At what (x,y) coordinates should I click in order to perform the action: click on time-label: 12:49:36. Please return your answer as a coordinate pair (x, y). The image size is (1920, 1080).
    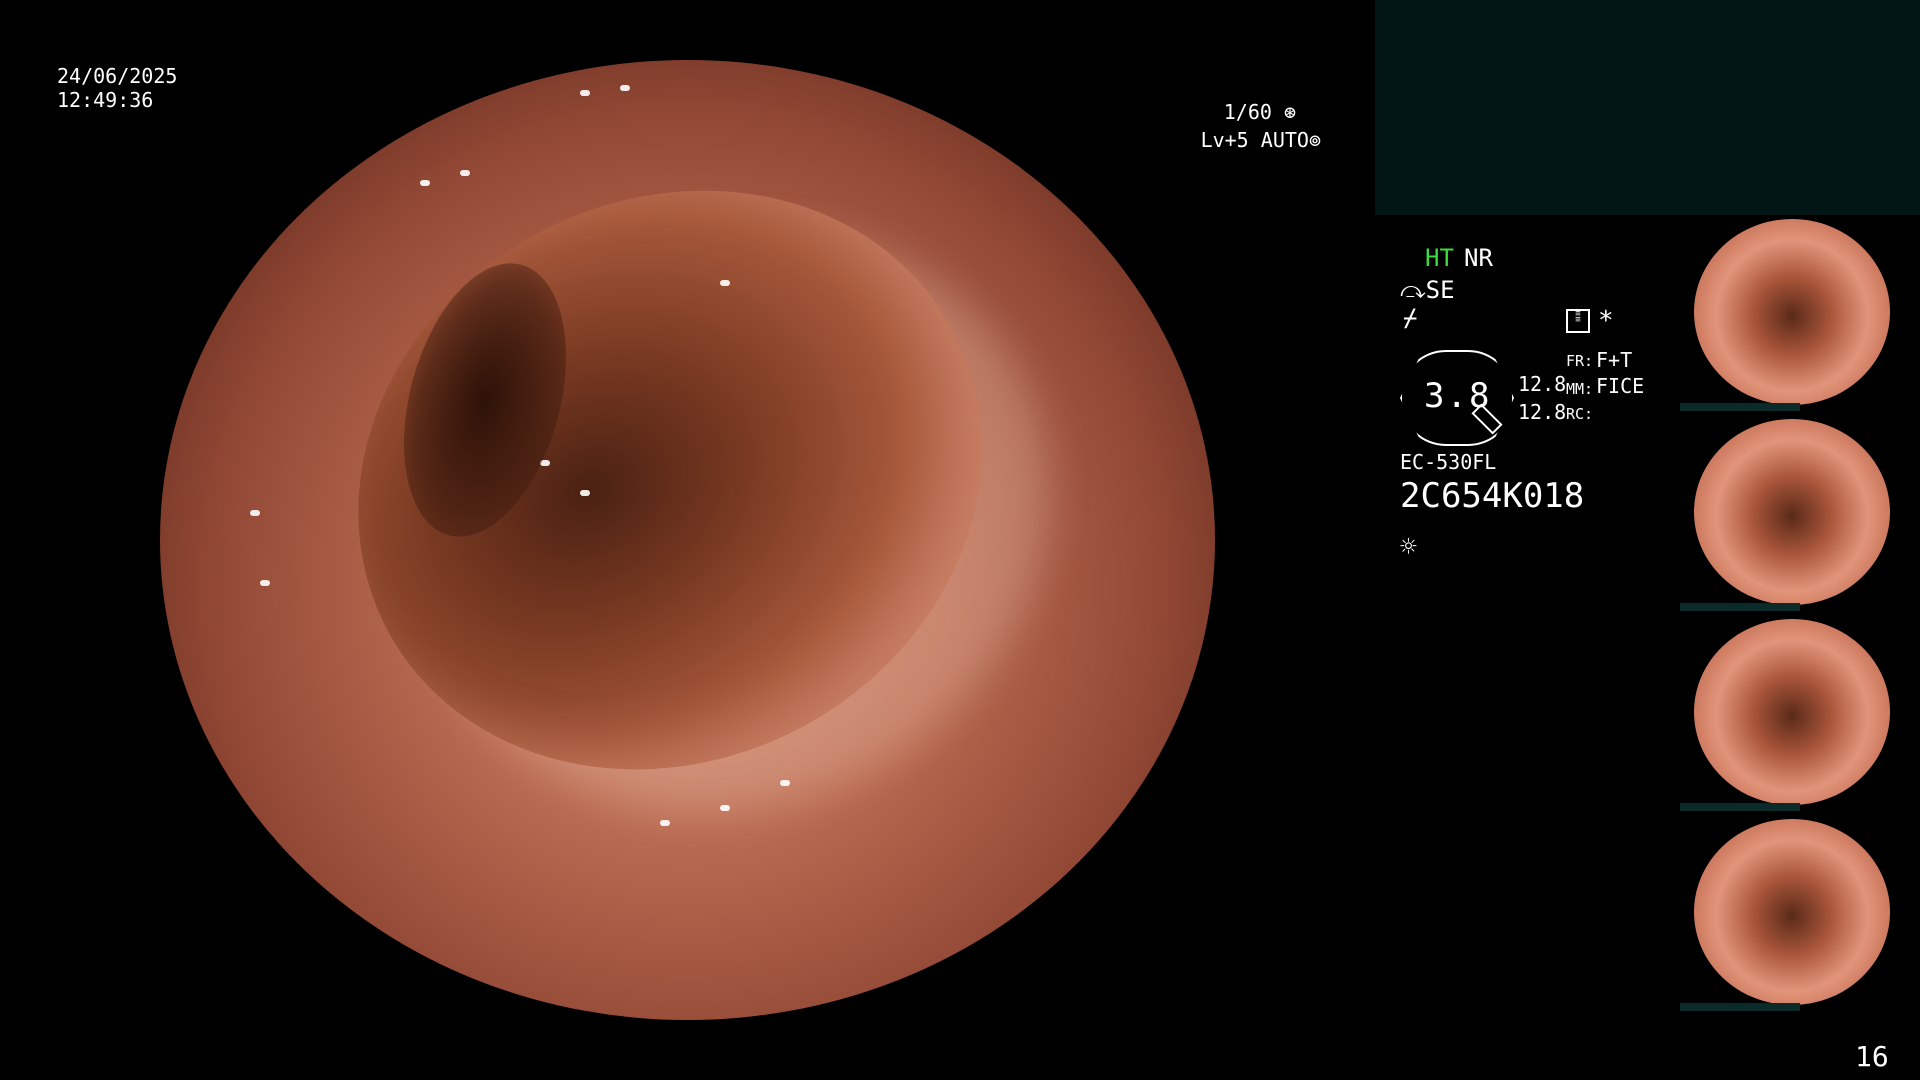
    Looking at the image, I should click on (105, 100).